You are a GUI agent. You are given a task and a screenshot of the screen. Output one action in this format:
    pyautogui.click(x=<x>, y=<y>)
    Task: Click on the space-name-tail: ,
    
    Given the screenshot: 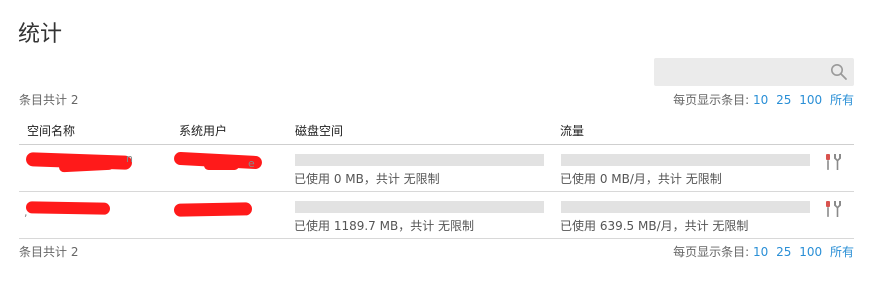 What is the action you would take?
    pyautogui.click(x=26, y=212)
    